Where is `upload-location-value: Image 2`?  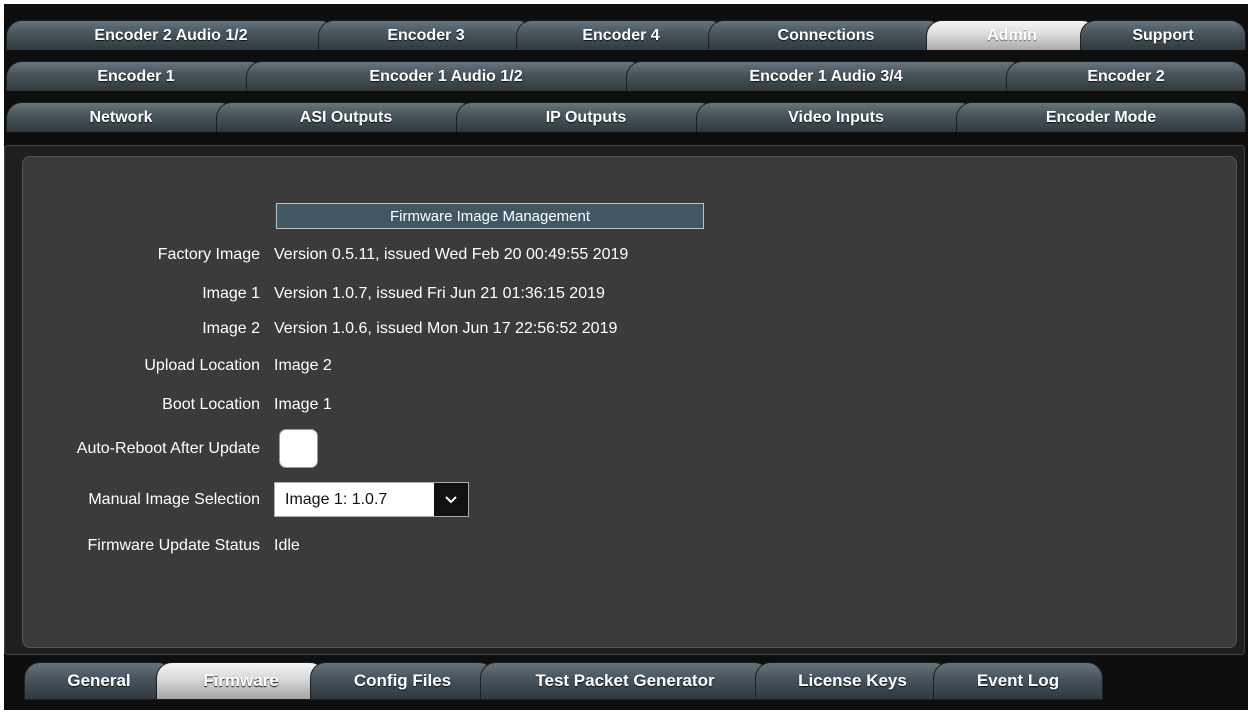
upload-location-value: Image 2 is located at coordinates (303, 365).